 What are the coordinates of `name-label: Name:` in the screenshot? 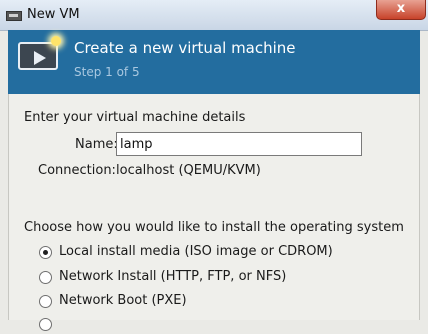 It's located at (96, 144).